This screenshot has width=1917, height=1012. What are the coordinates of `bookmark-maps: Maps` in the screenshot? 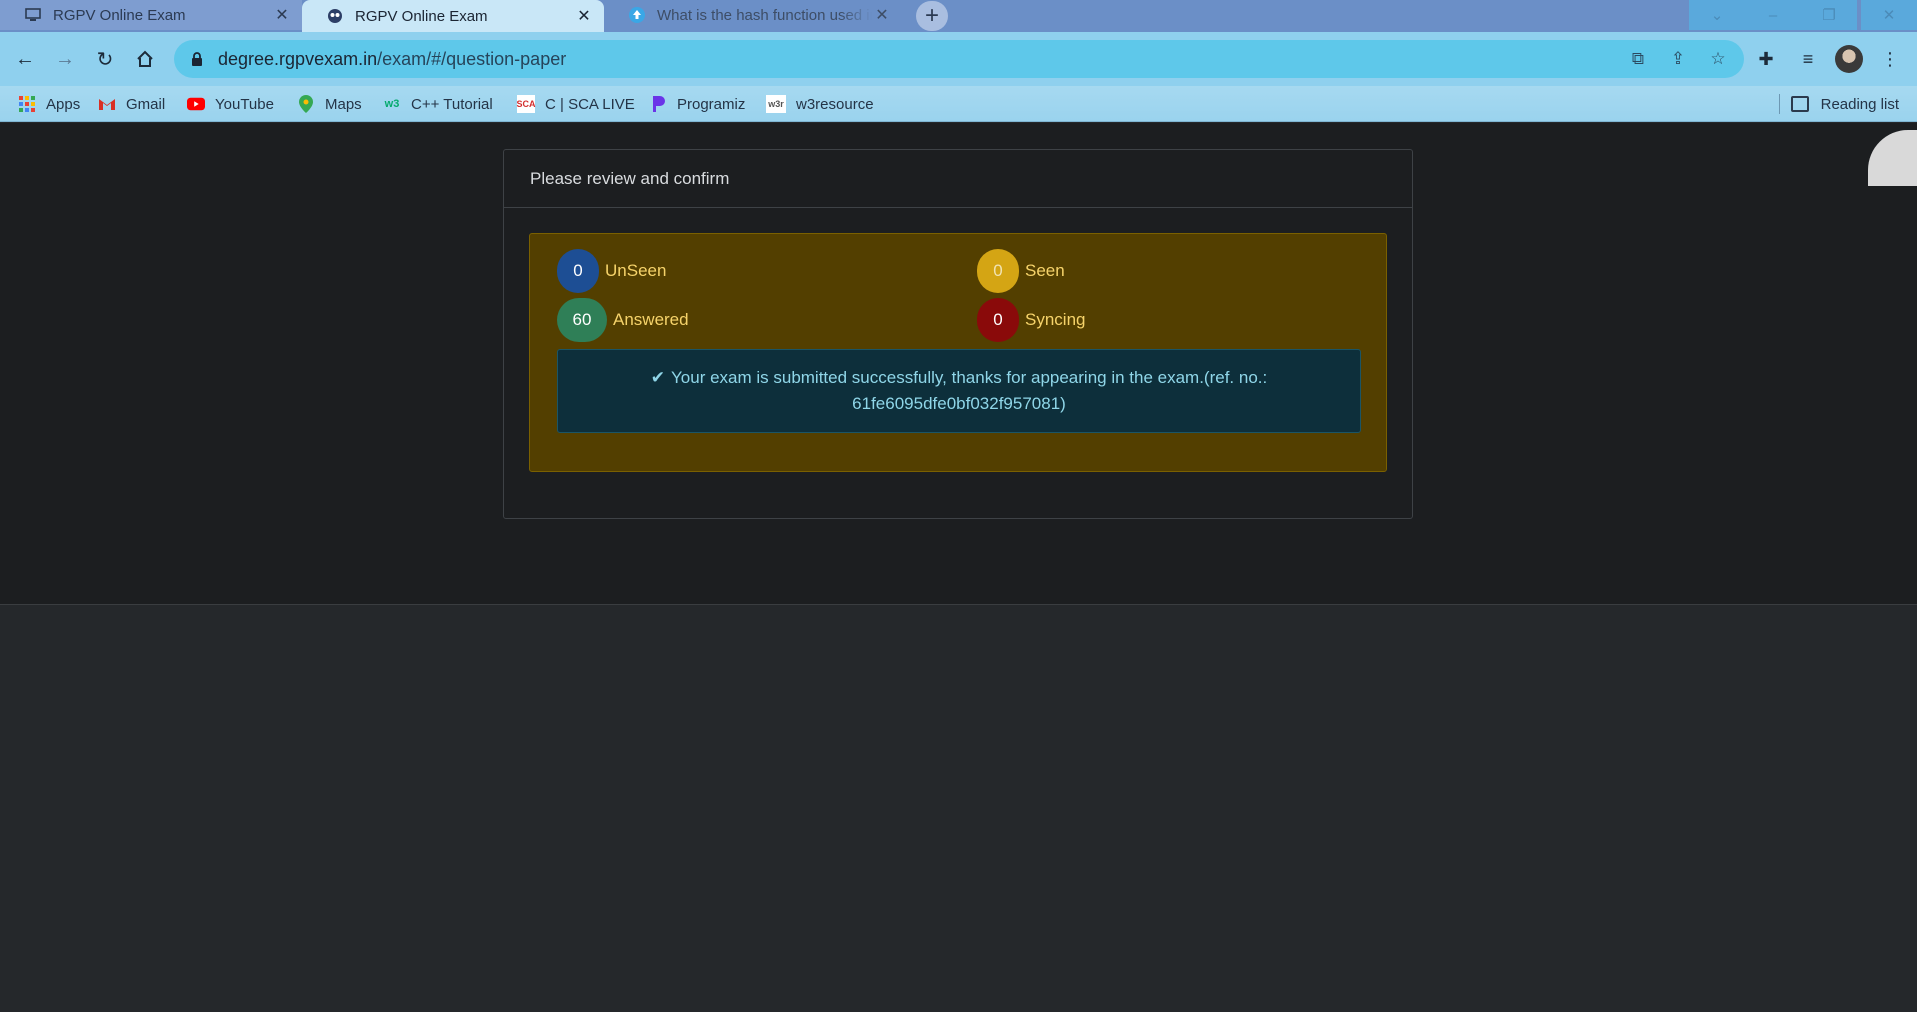 It's located at (329, 104).